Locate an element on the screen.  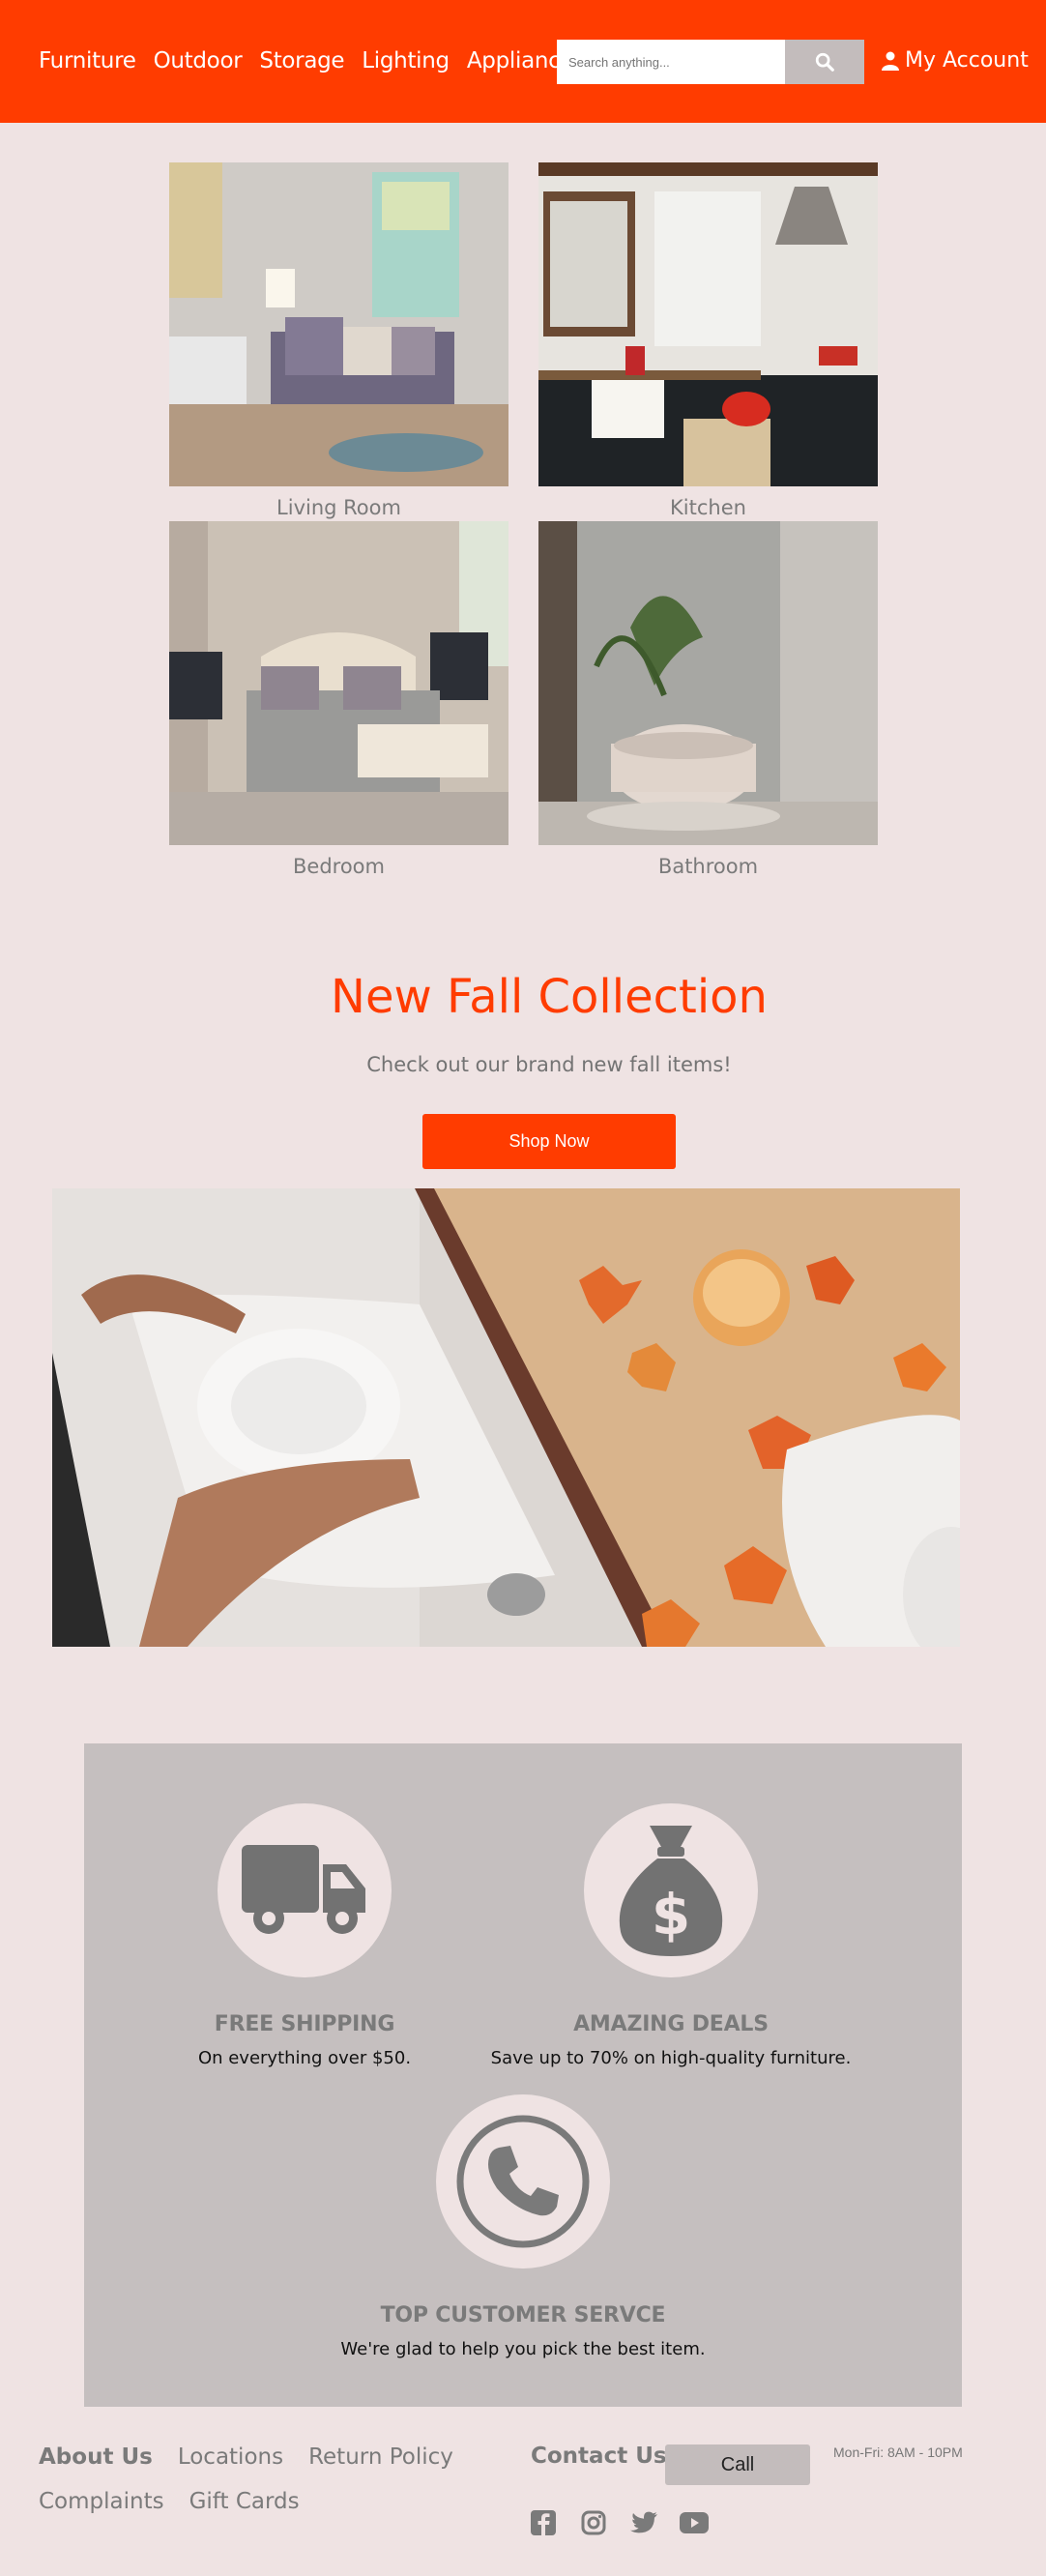
nav-lighting: Lighting is located at coordinates (406, 60).